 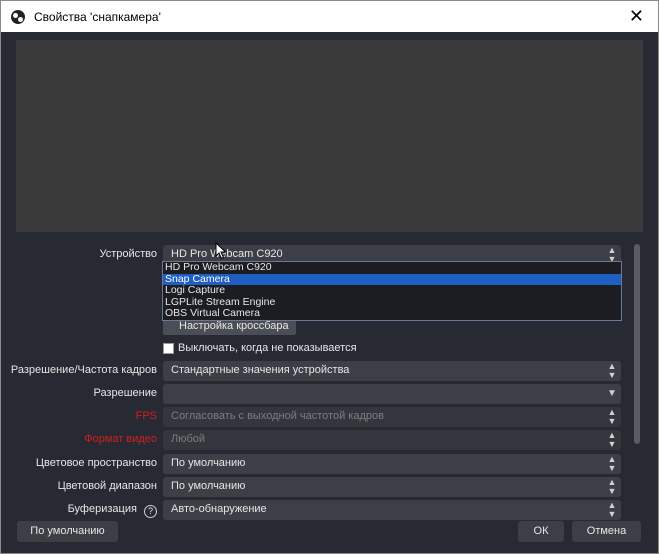 I want to click on scrollbar-thumb, so click(x=637, y=344).